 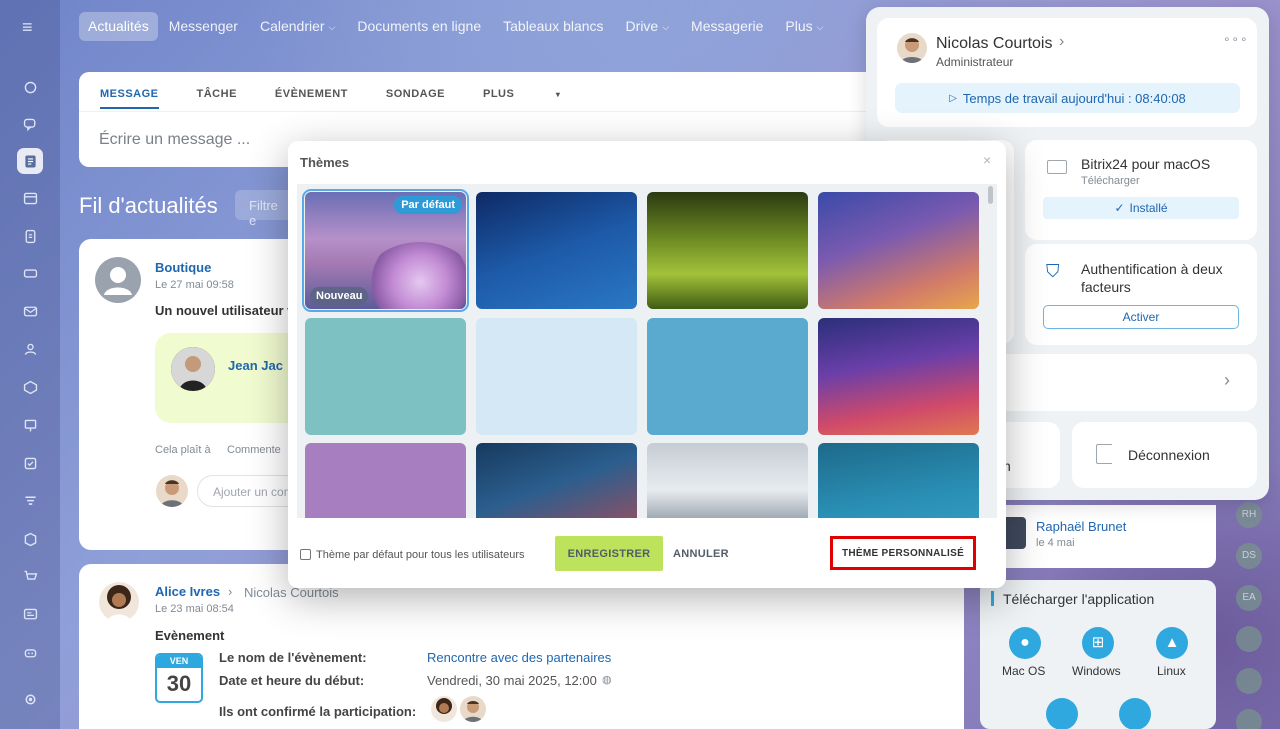 I want to click on composer-tab-task: TÂCHE, so click(x=217, y=98).